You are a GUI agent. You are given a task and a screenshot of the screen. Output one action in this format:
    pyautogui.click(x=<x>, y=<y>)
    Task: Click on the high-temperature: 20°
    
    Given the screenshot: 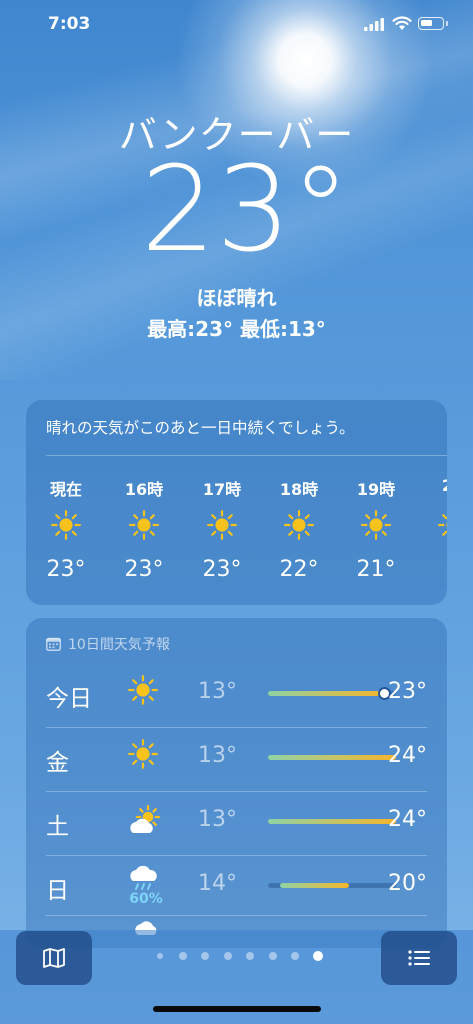 What is the action you would take?
    pyautogui.click(x=407, y=883)
    